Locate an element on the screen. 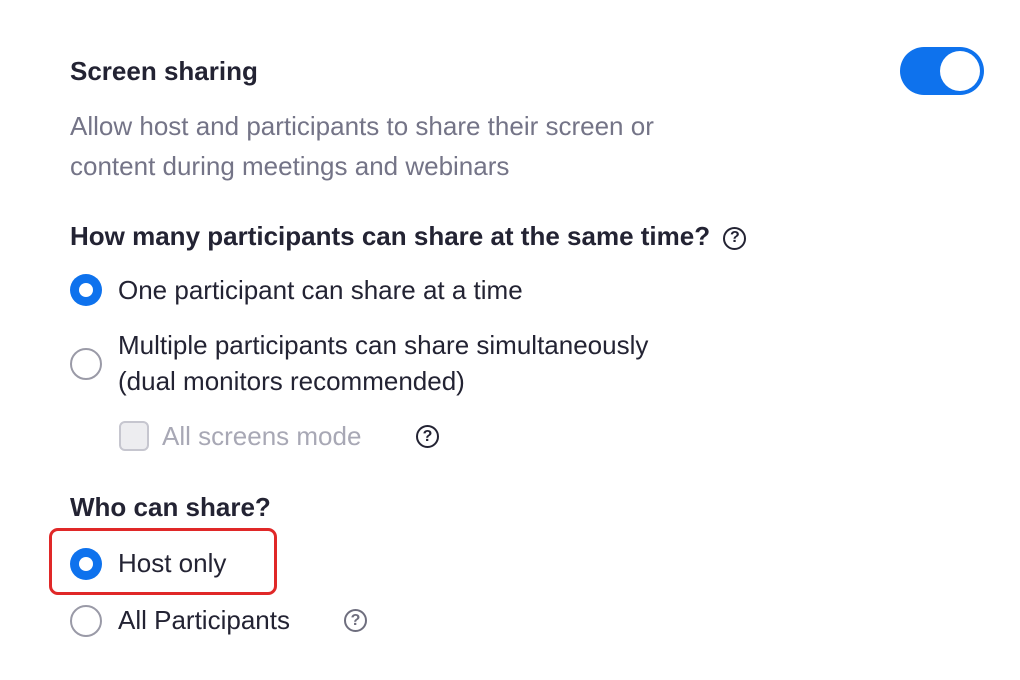 The height and width of the screenshot is (680, 1020). all-screens-help-icon: ? is located at coordinates (427, 436).